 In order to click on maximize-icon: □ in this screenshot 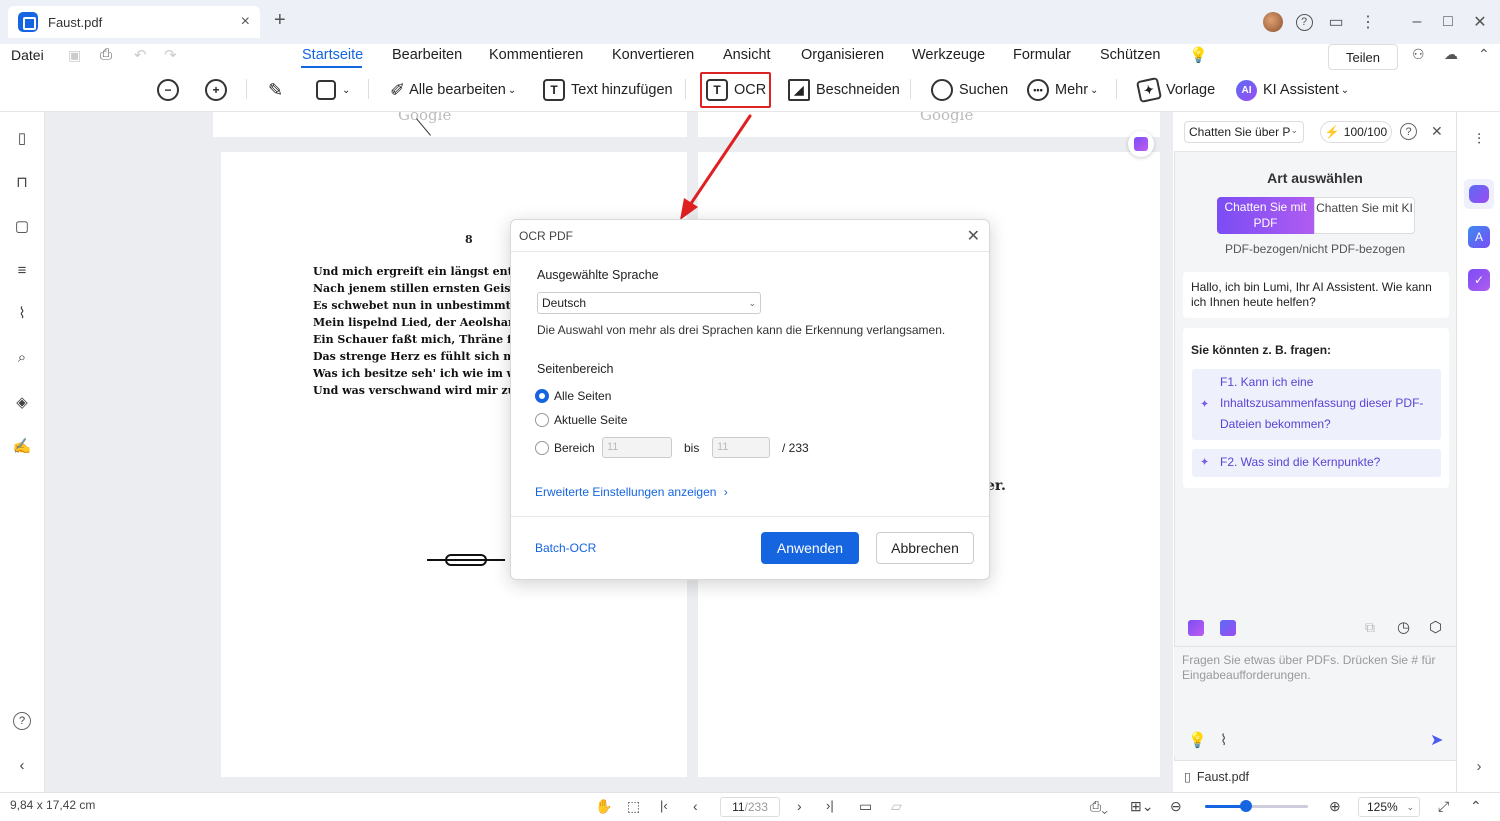, I will do `click(1448, 22)`.